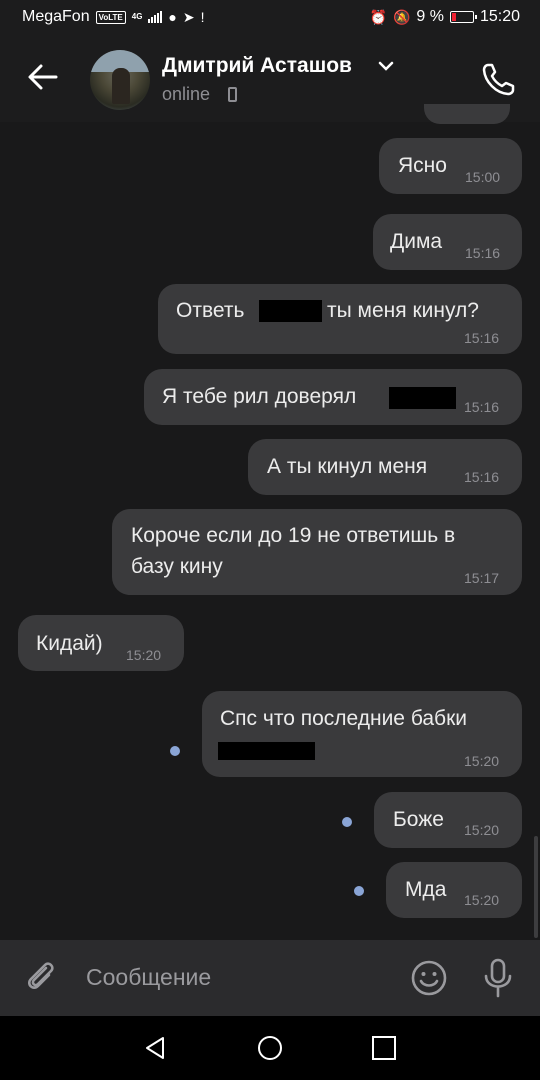 This screenshot has width=540, height=1080. Describe the element at coordinates (450, 166) in the screenshot. I see `message-bubble: Ясно 15:00` at that location.